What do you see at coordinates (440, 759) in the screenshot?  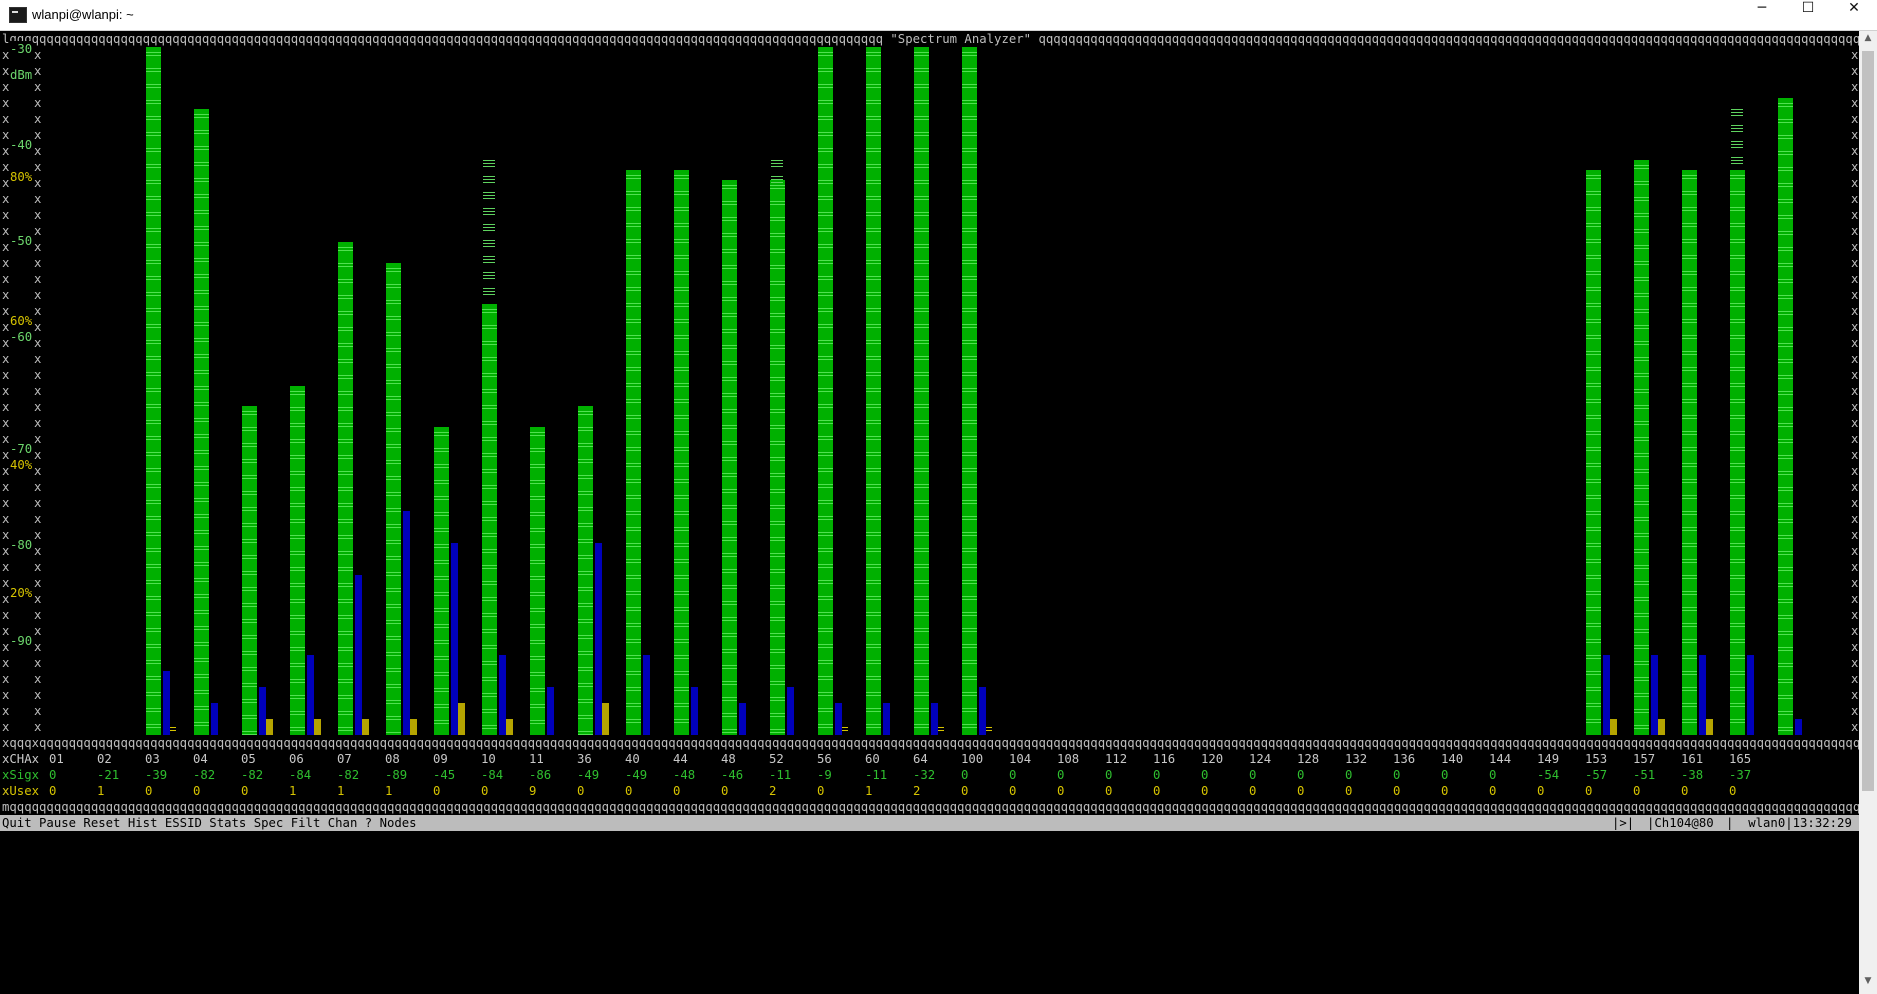 I see `channel-cell-09: 09` at bounding box center [440, 759].